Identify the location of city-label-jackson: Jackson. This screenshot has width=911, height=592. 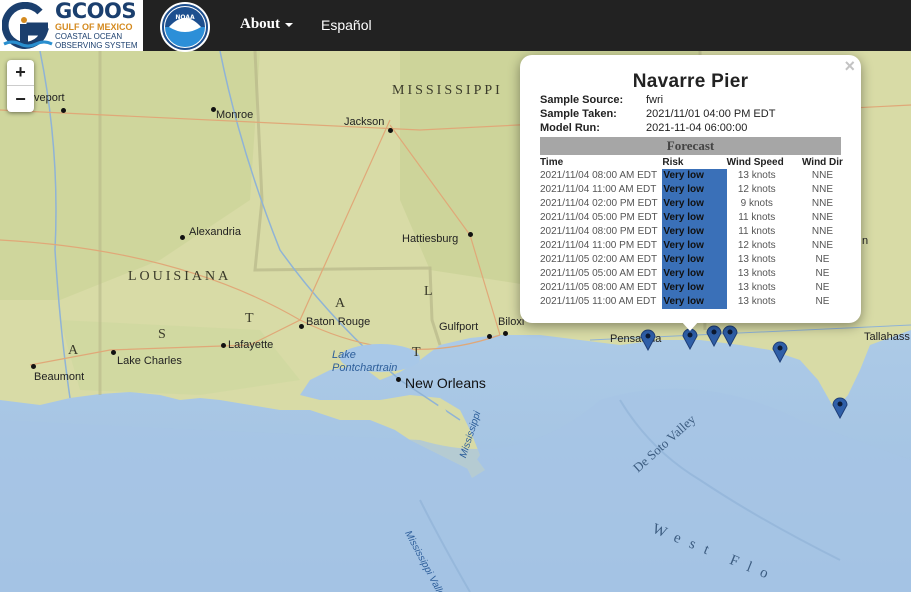
(364, 122).